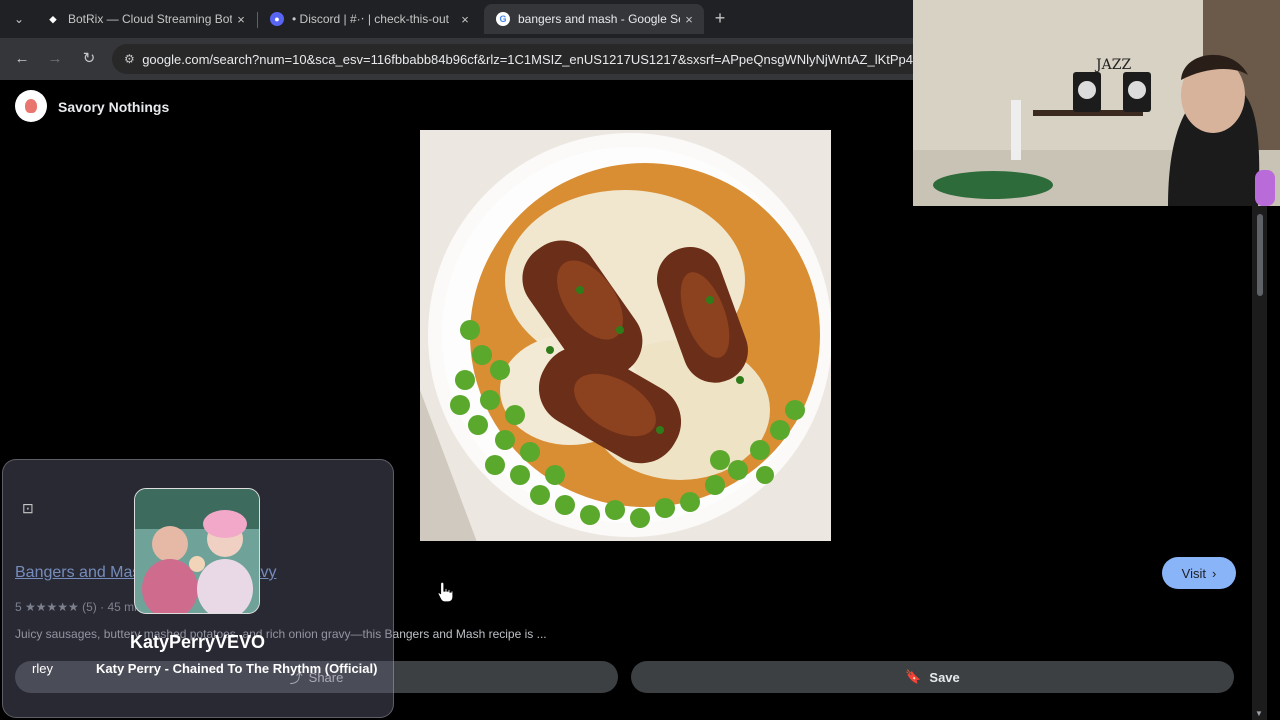  I want to click on google-lens-icon: ⊡, so click(31, 509).